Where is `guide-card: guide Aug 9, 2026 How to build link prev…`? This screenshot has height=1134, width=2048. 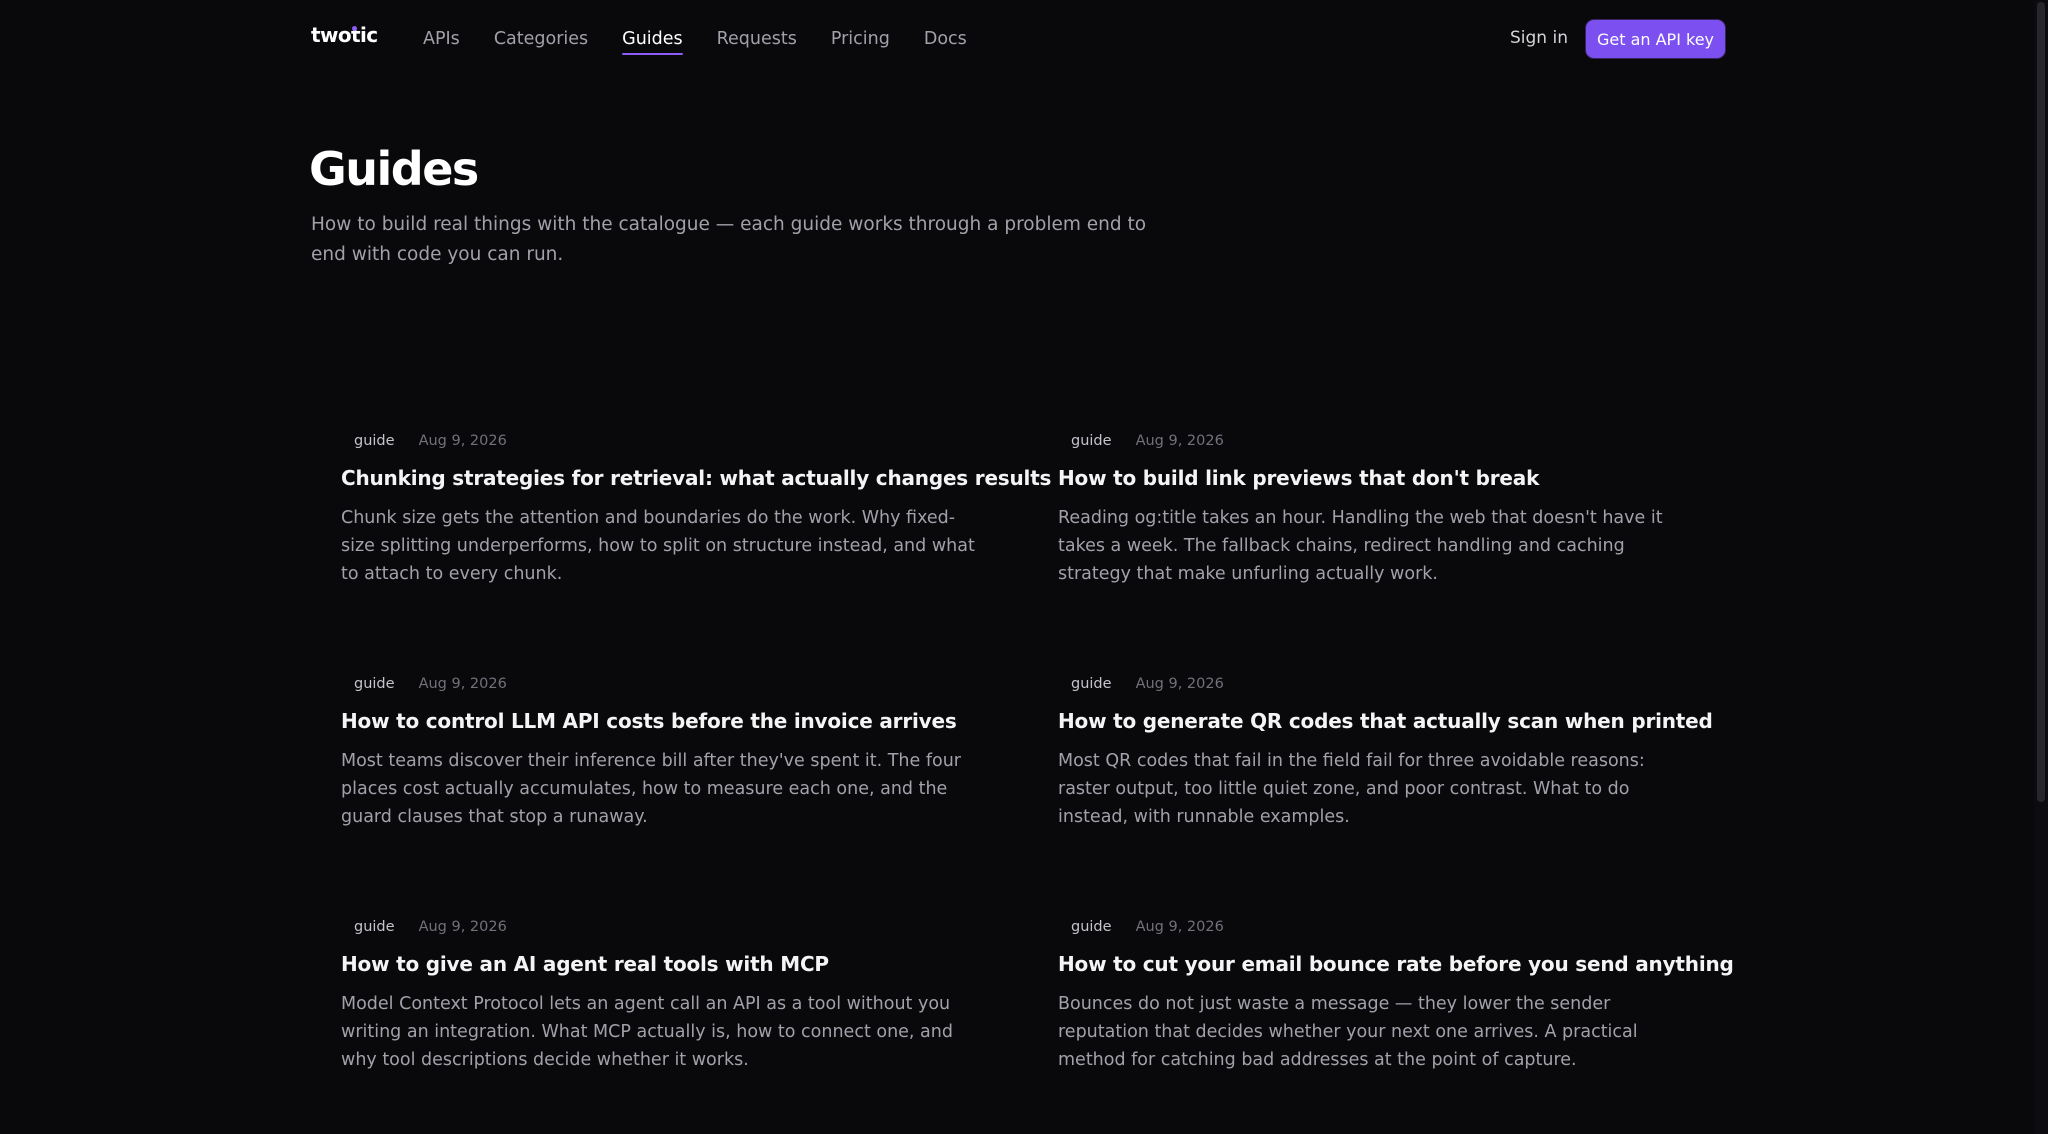 guide-card: guide Aug 9, 2026 How to build link prev… is located at coordinates (1388, 528).